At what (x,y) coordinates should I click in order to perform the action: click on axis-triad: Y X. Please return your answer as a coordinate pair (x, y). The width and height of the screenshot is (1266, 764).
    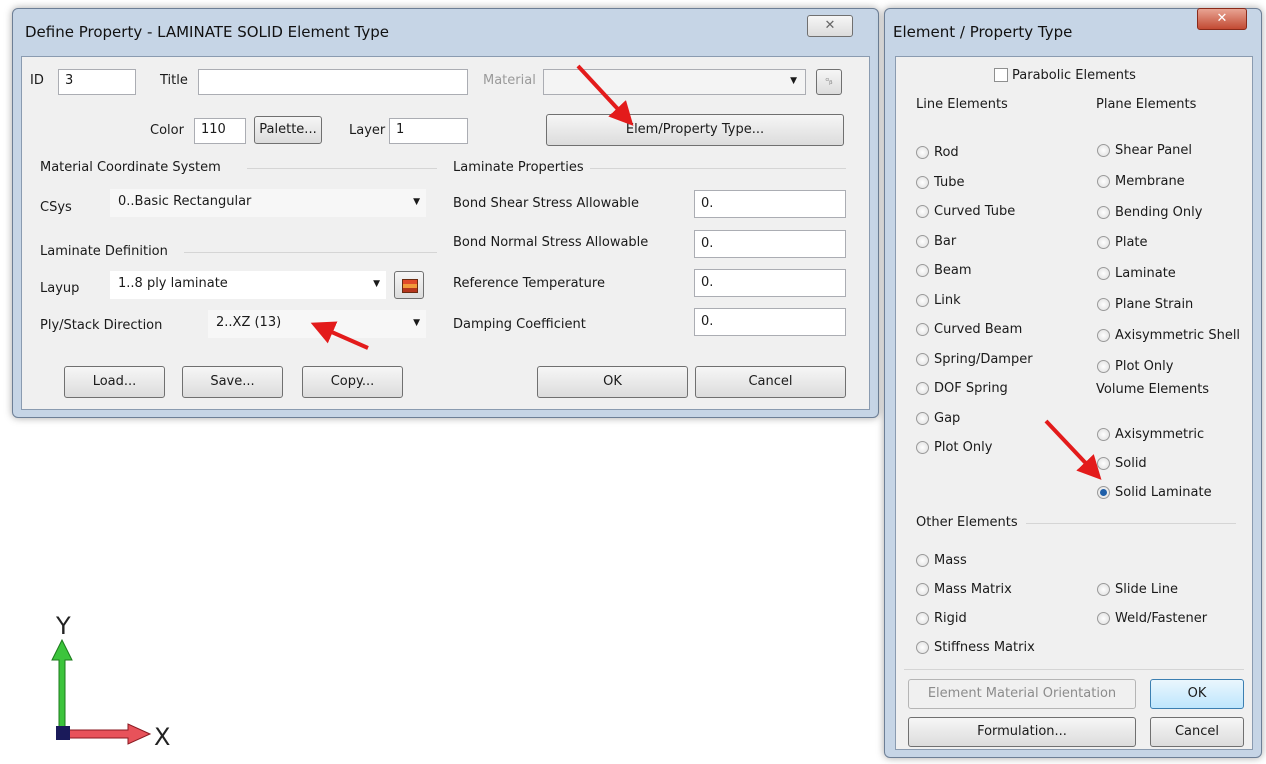
    Looking at the image, I should click on (110, 681).